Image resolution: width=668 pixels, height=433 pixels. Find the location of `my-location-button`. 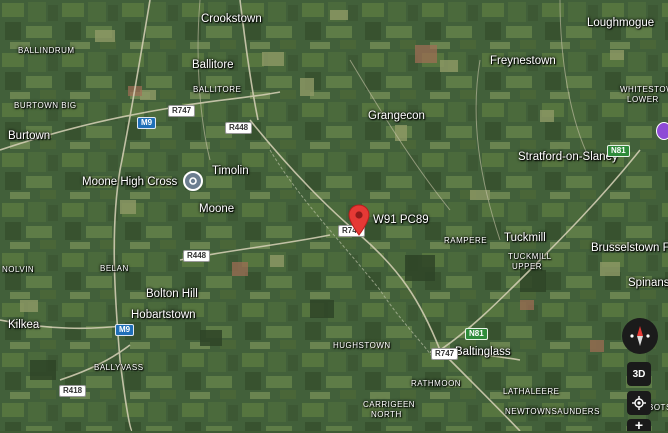

my-location-button is located at coordinates (639, 403).